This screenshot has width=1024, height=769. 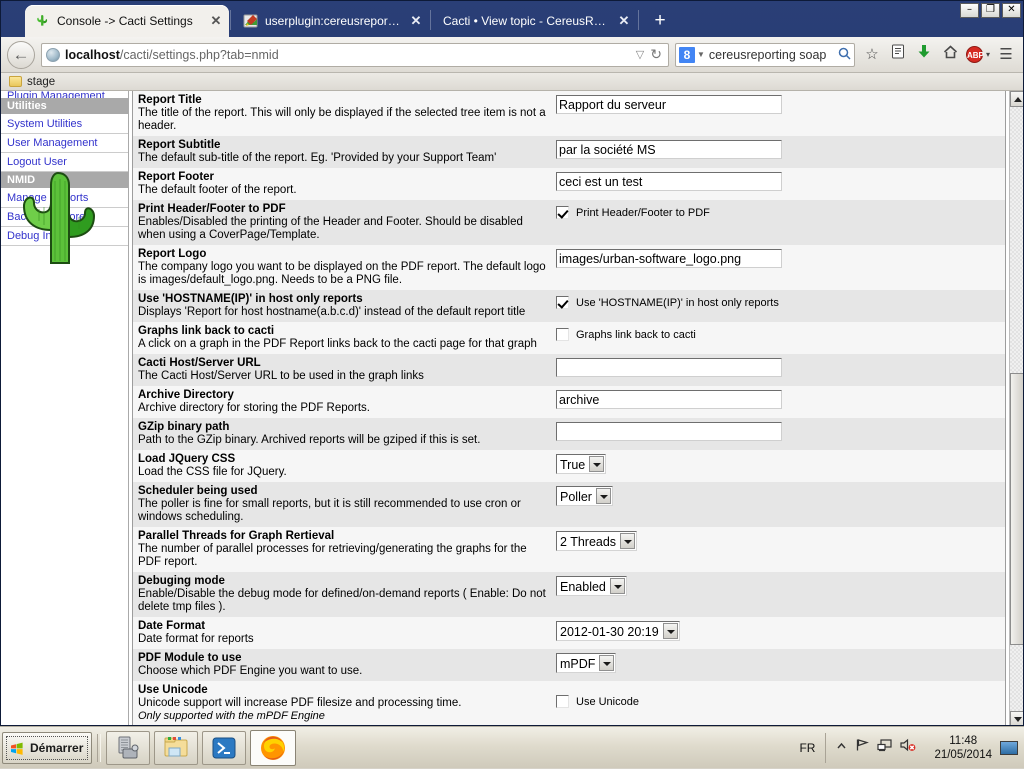 What do you see at coordinates (908, 747) in the screenshot?
I see `volume-muted-icon` at bounding box center [908, 747].